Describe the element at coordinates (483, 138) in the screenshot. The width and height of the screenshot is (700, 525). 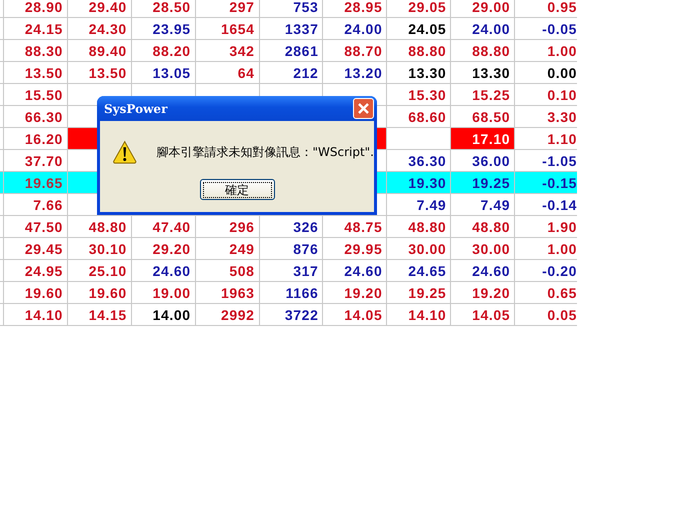
I see `highlighted-cell: 17.10` at that location.